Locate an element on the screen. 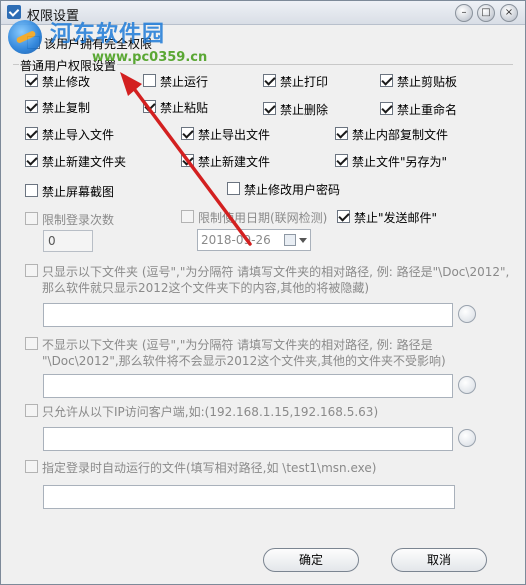  full-permission-label: 该用户拥有完全权限 is located at coordinates (98, 44).